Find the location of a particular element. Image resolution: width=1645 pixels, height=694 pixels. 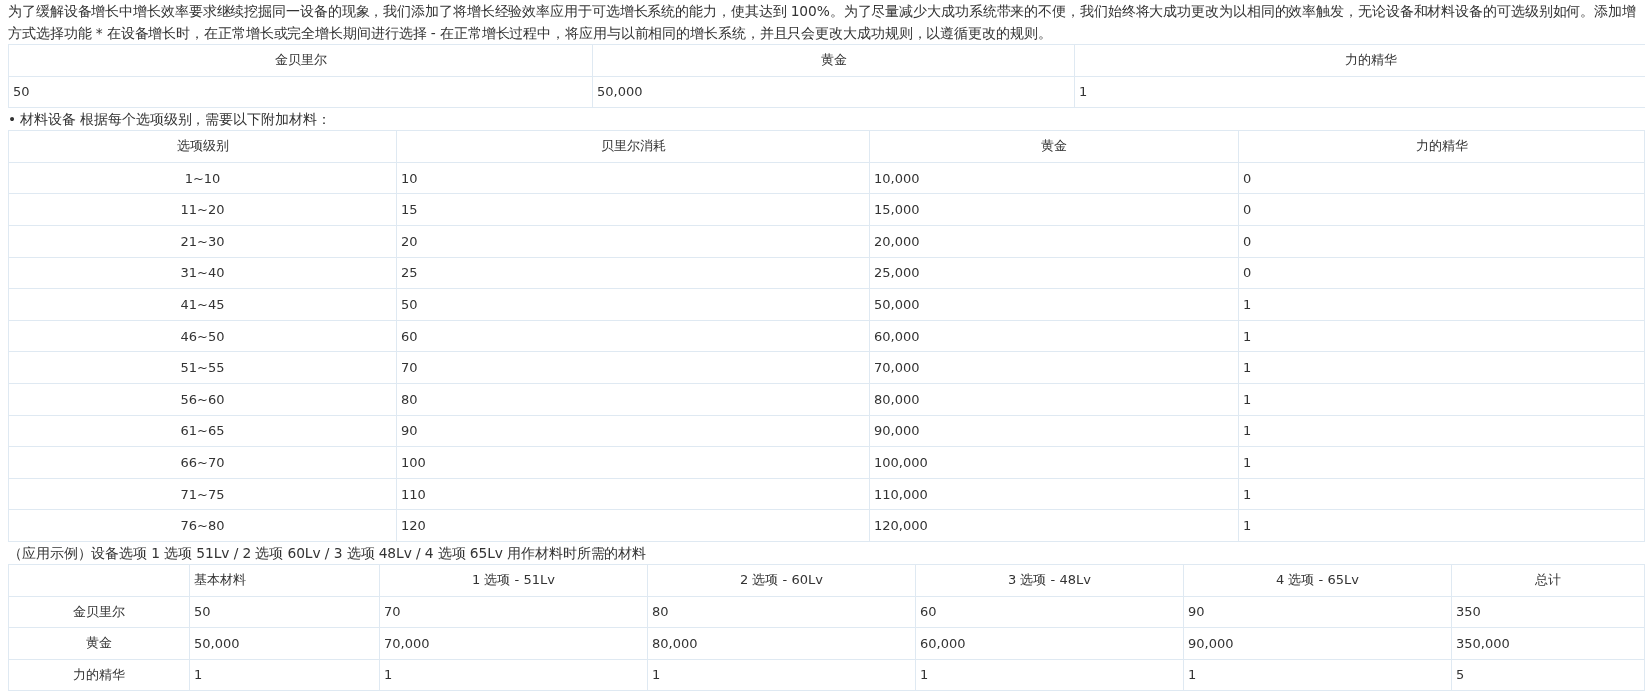

column-header: 2 选项 - 60Lv is located at coordinates (781, 580).